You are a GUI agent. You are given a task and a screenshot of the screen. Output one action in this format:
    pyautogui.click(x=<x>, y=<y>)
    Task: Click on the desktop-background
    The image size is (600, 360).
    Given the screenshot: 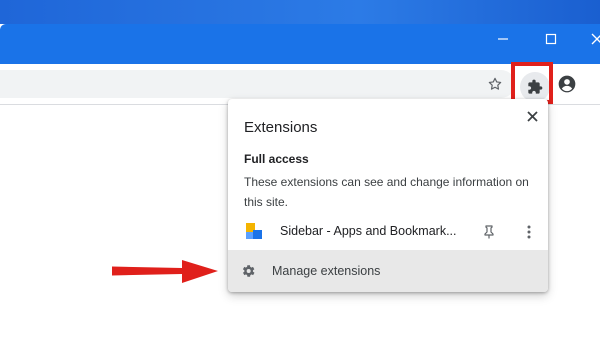 What is the action you would take?
    pyautogui.click(x=300, y=12)
    